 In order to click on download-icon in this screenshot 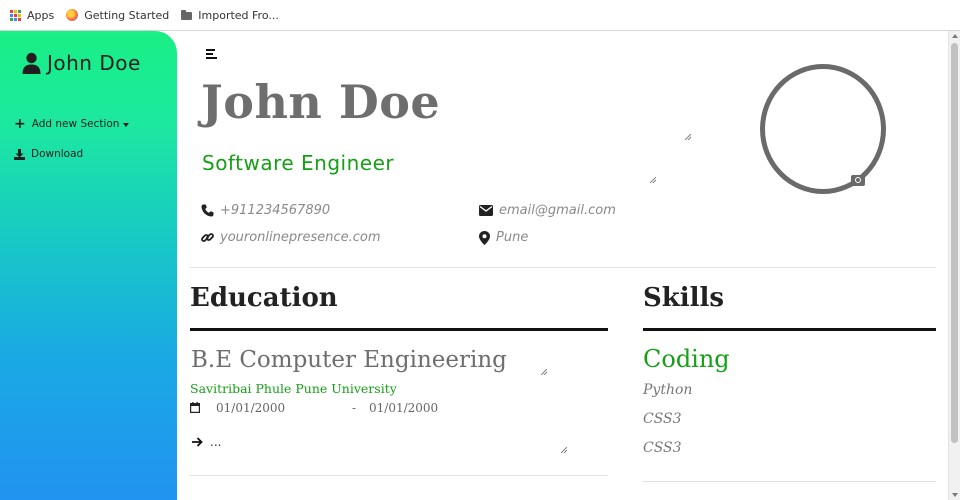, I will do `click(19, 154)`.